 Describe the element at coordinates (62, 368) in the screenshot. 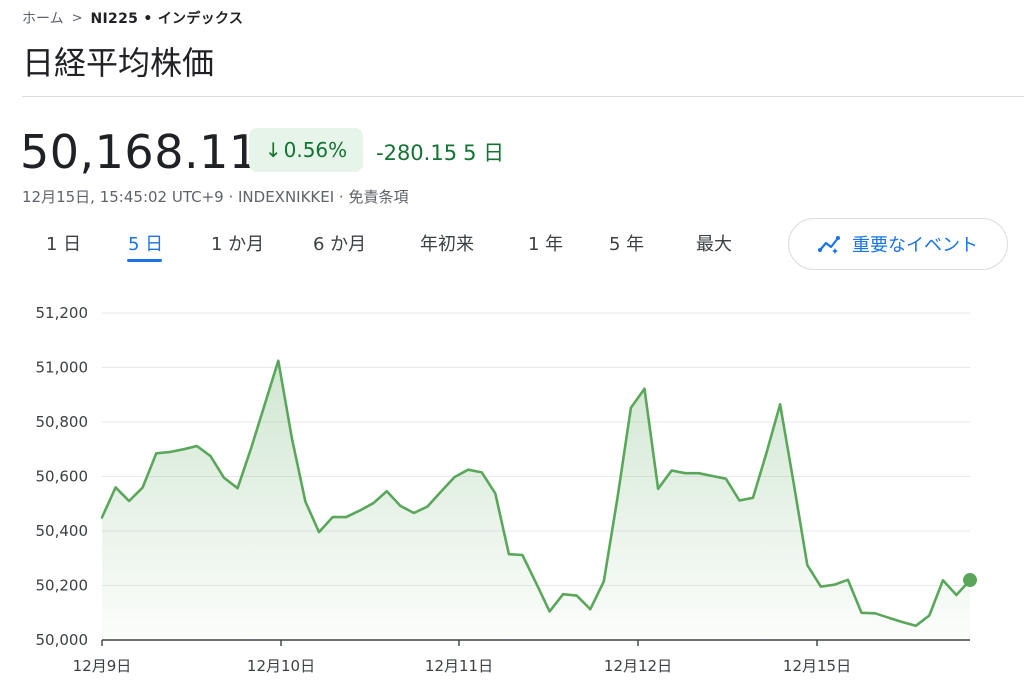

I see `y-tick-label: 51,000` at that location.